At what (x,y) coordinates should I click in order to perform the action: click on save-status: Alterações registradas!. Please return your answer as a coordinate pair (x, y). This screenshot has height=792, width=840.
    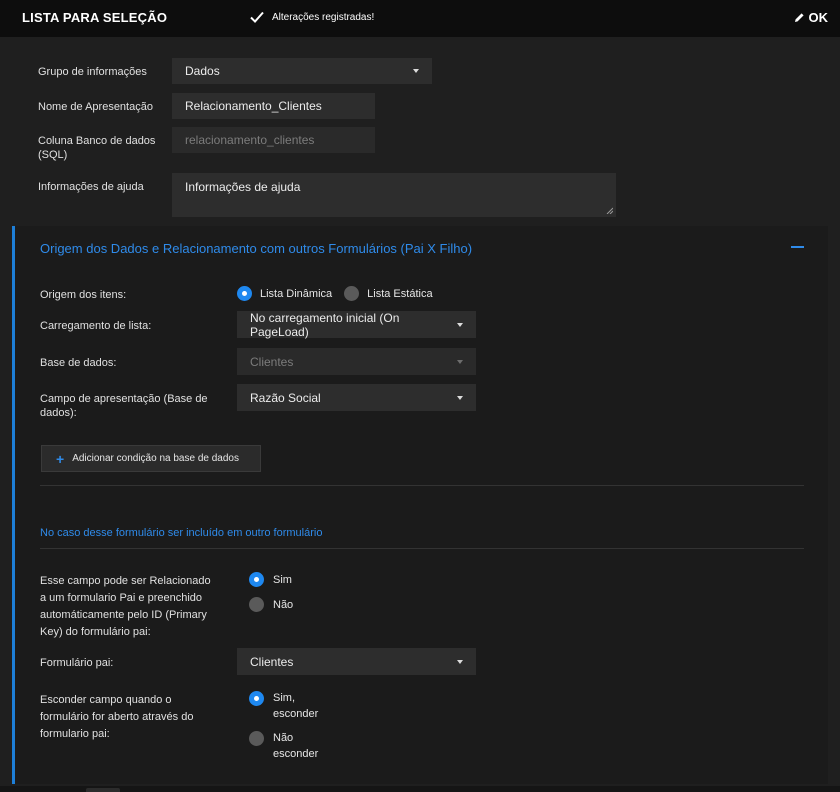
    Looking at the image, I should click on (312, 17).